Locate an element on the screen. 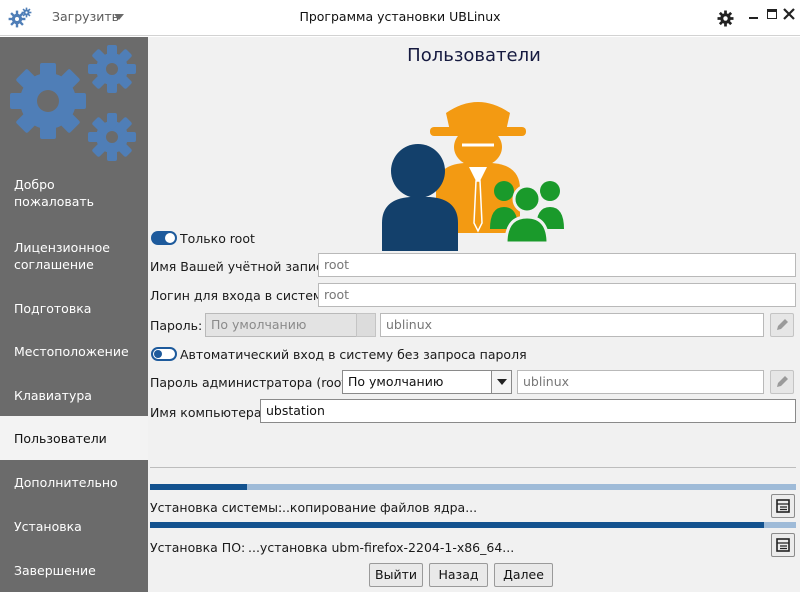 Image resolution: width=800 pixels, height=592 pixels. edit-admin-password-button is located at coordinates (782, 382).